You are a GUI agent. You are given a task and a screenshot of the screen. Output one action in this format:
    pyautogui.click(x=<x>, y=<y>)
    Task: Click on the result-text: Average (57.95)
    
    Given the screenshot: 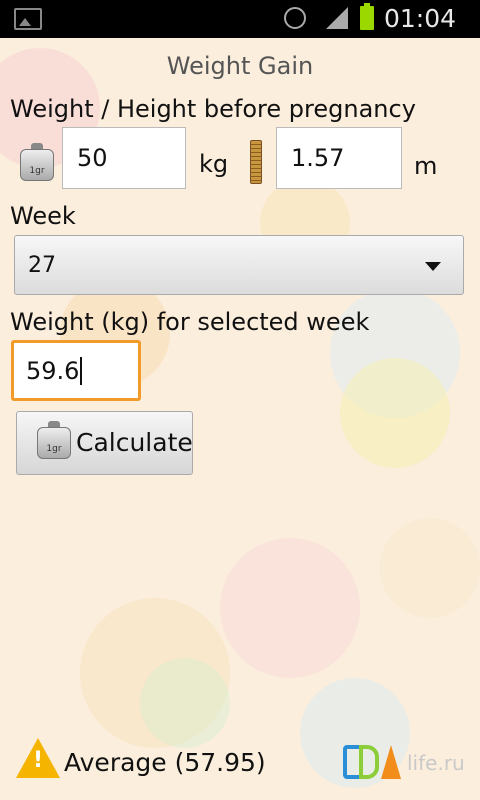 What is the action you would take?
    pyautogui.click(x=165, y=762)
    